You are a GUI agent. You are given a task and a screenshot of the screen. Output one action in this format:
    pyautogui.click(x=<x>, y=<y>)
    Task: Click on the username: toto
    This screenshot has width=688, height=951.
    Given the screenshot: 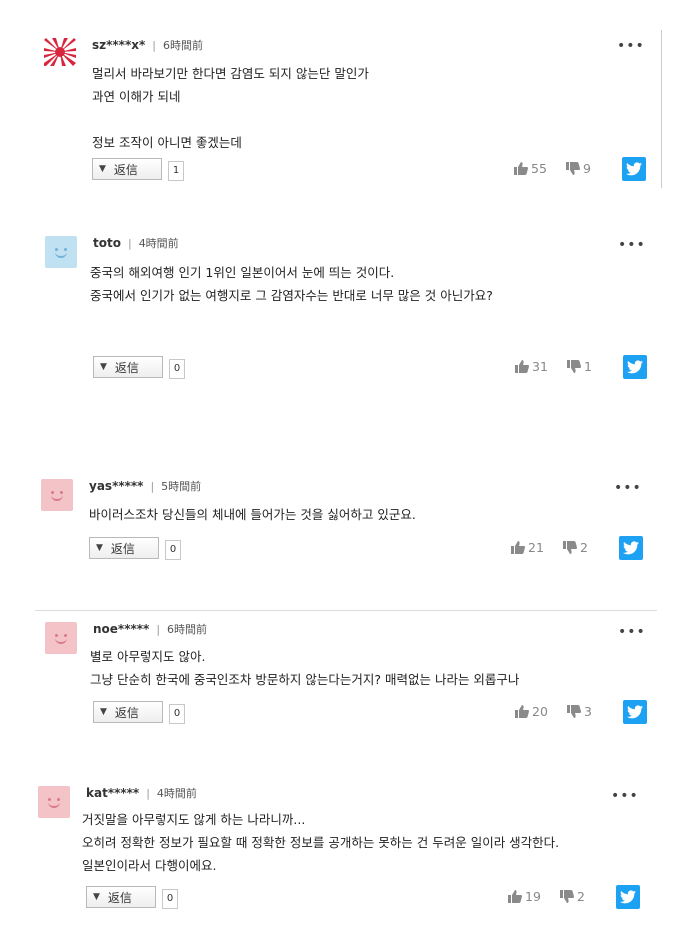 What is the action you would take?
    pyautogui.click(x=107, y=243)
    